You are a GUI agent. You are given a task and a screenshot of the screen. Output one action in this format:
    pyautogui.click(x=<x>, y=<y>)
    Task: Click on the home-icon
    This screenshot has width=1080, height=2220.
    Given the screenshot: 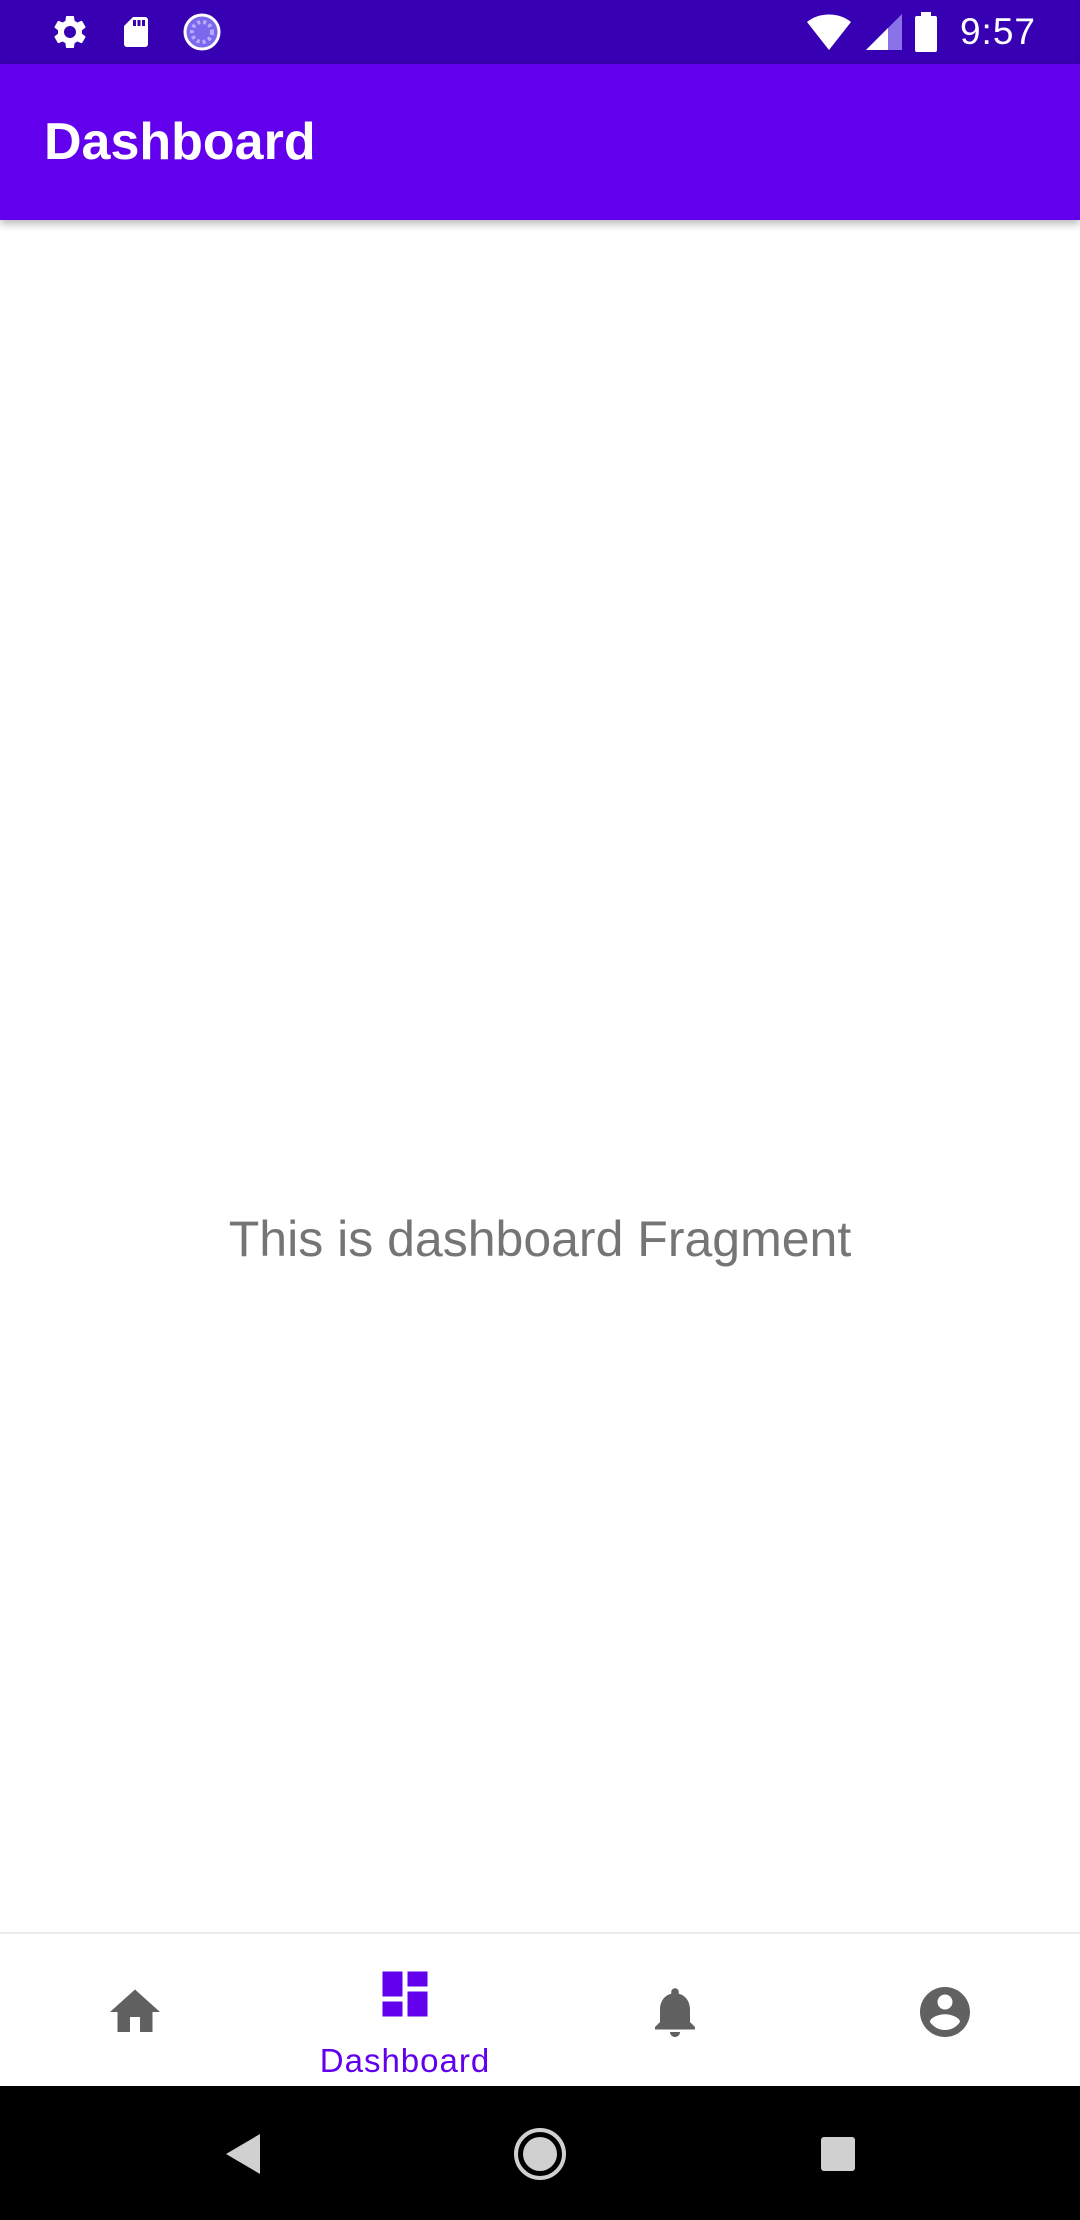 What is the action you would take?
    pyautogui.click(x=135, y=2010)
    